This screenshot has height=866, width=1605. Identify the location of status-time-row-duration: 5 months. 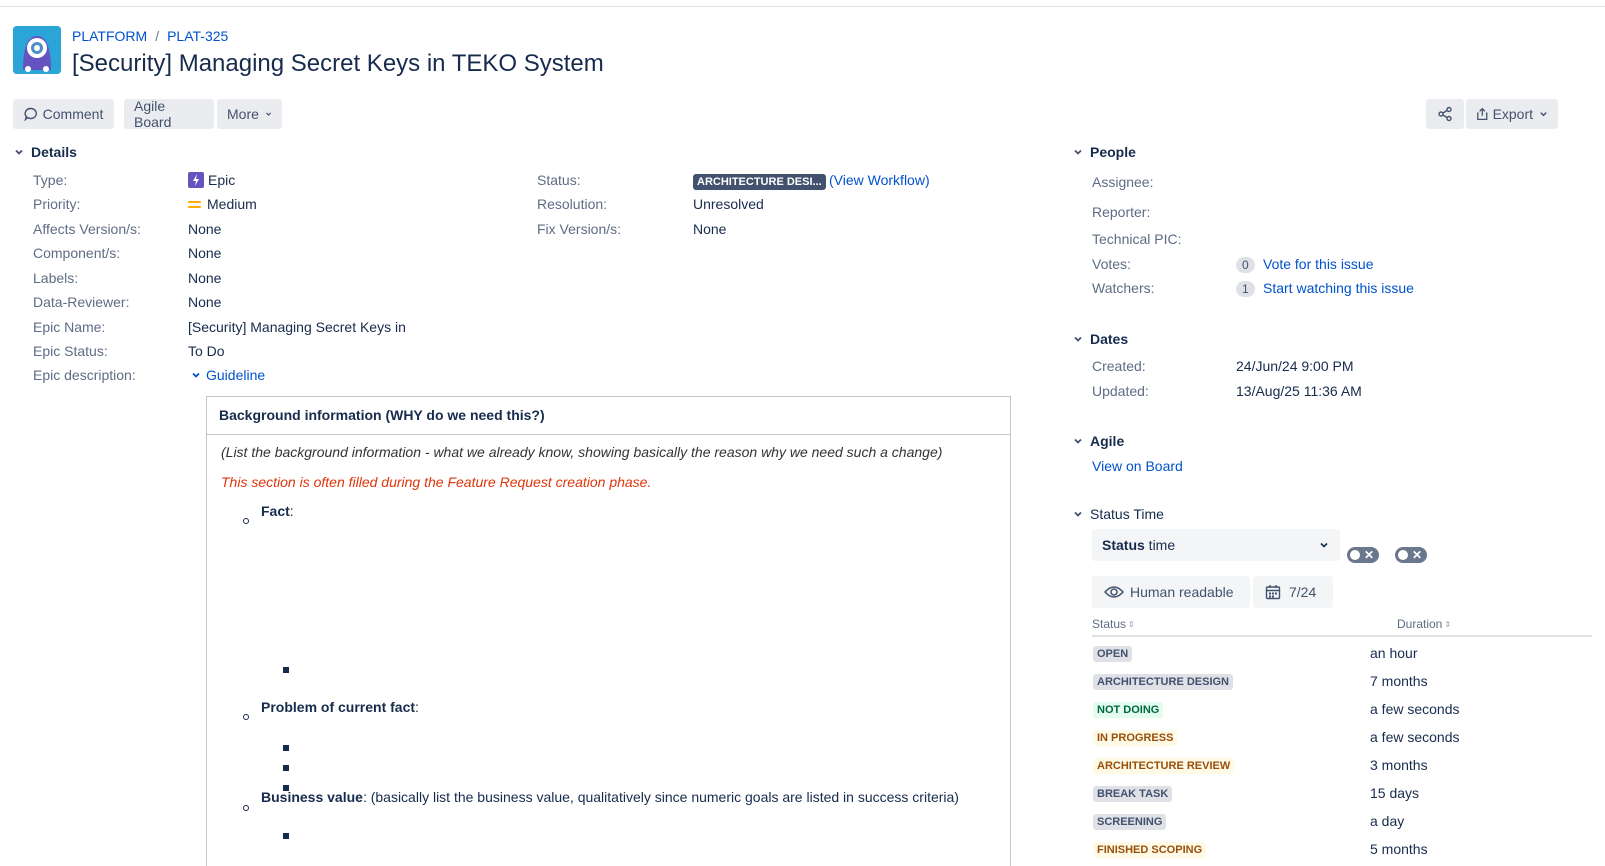
(1399, 849).